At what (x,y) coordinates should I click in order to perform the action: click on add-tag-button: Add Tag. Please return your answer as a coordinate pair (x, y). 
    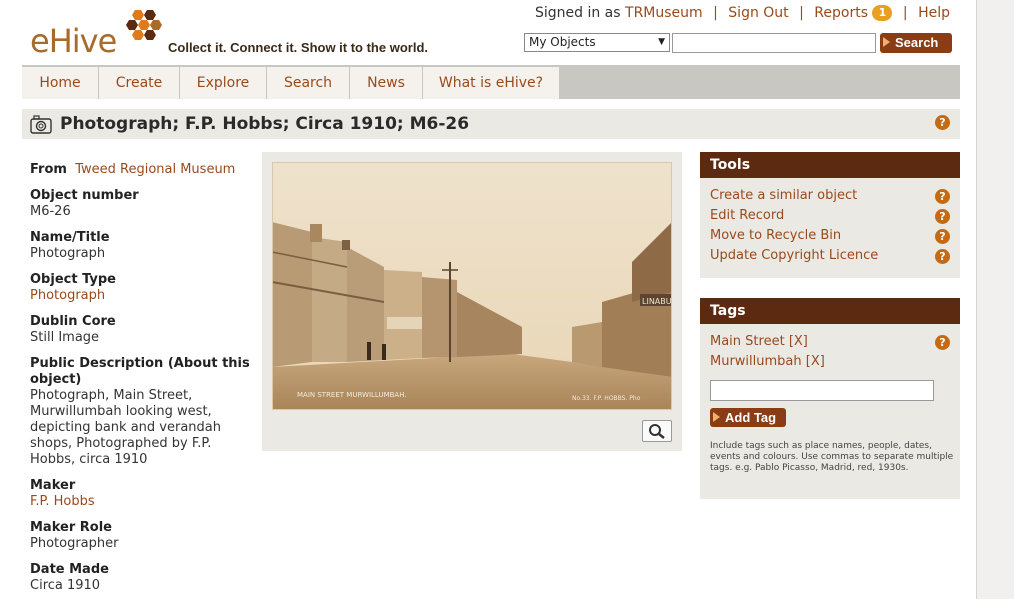
    Looking at the image, I should click on (748, 417).